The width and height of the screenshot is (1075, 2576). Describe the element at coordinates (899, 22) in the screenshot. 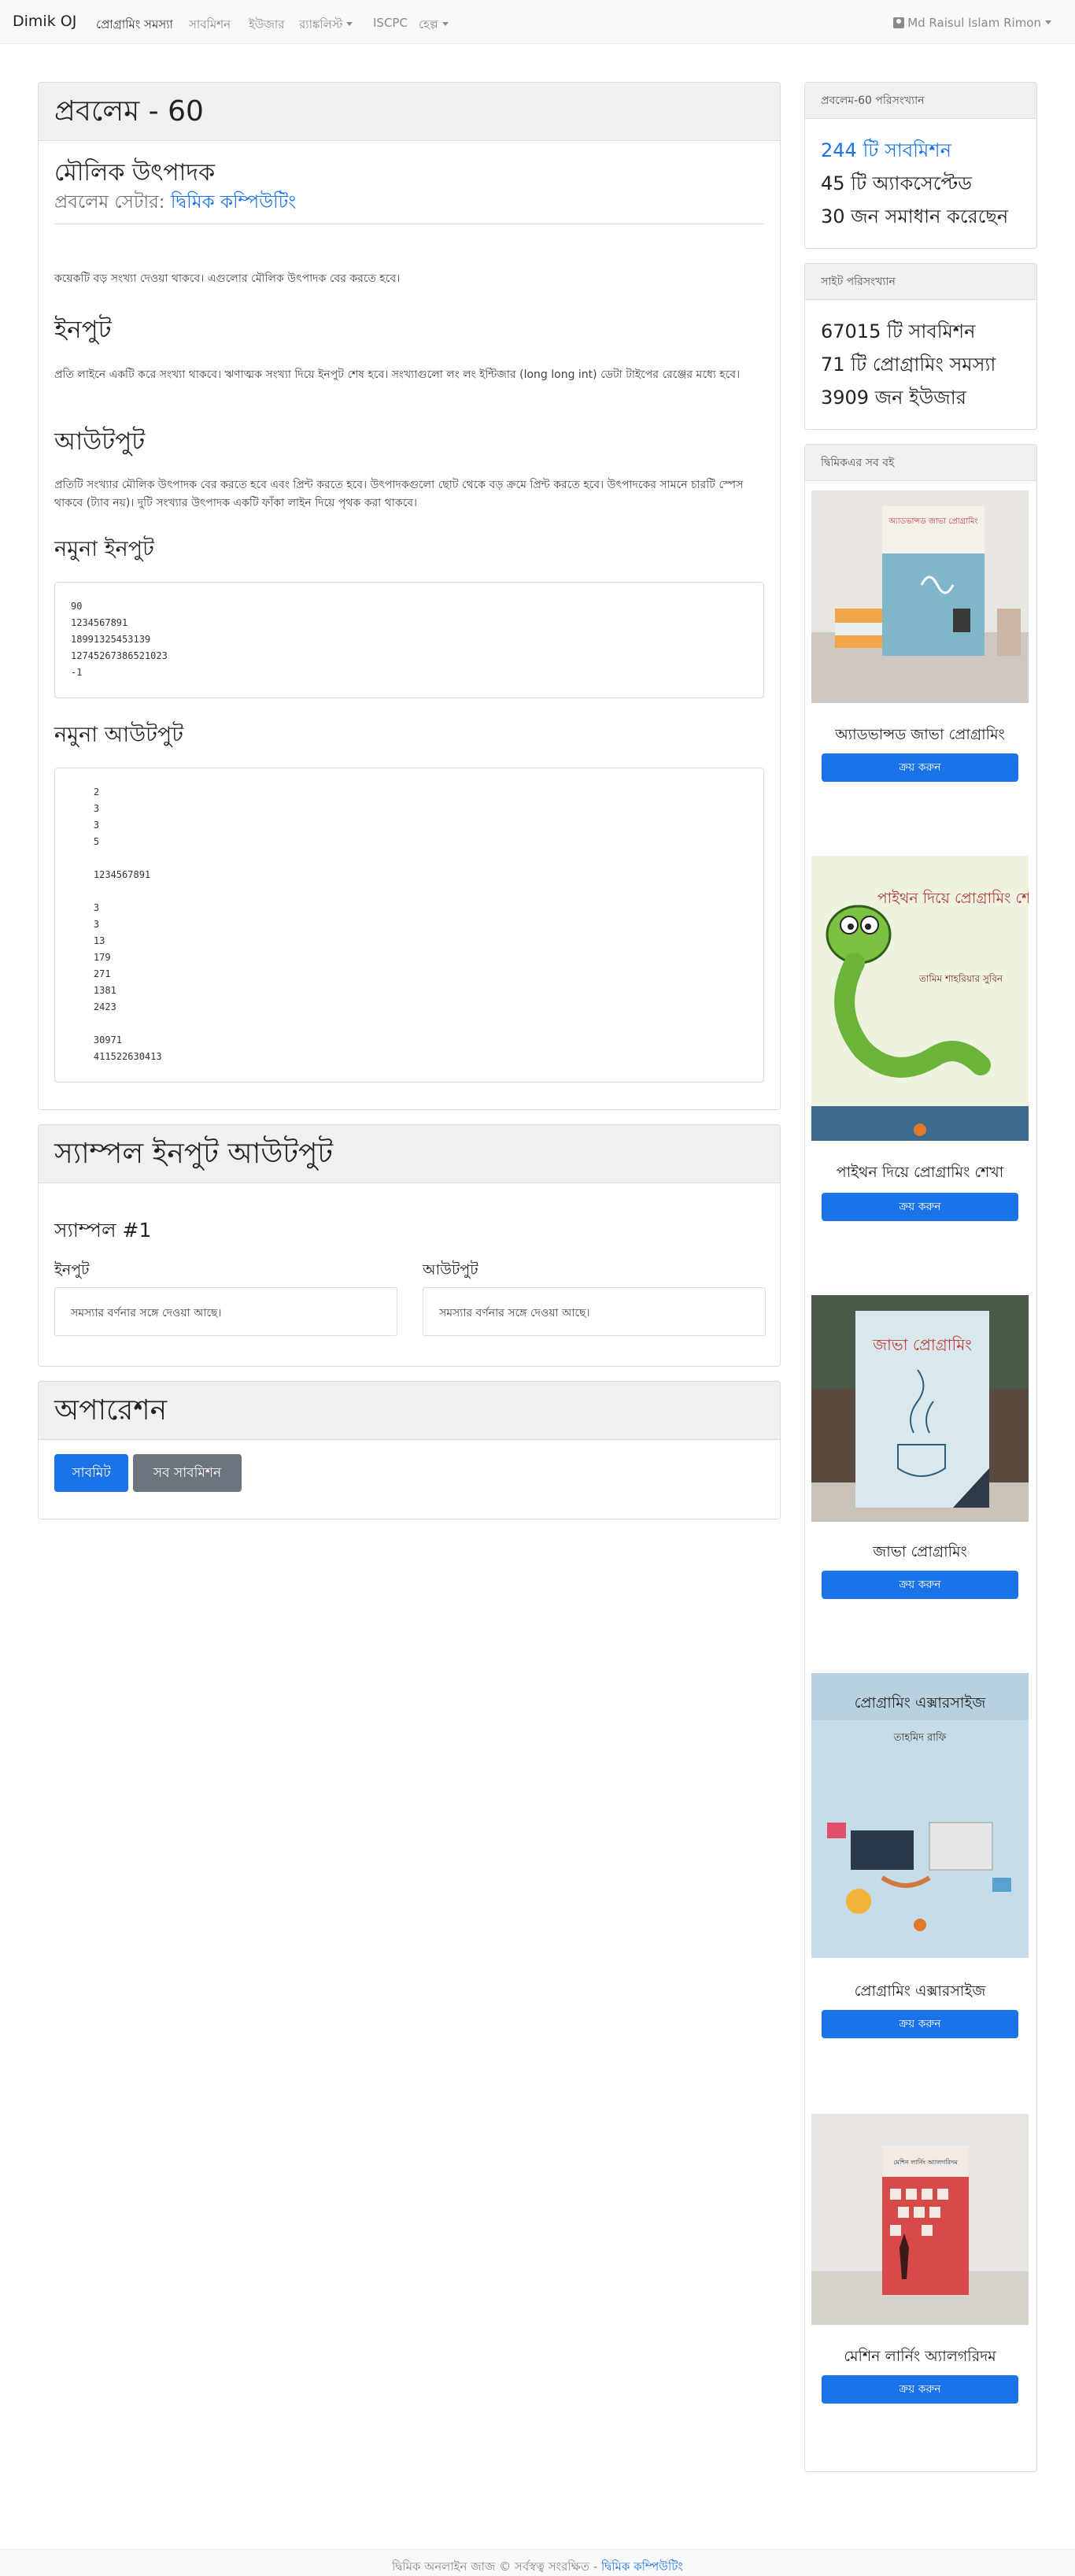

I see `user-icon` at that location.